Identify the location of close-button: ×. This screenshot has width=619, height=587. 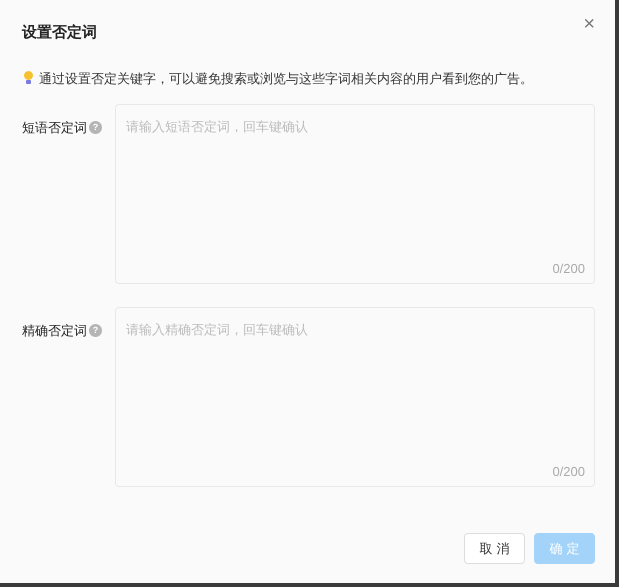
(589, 24).